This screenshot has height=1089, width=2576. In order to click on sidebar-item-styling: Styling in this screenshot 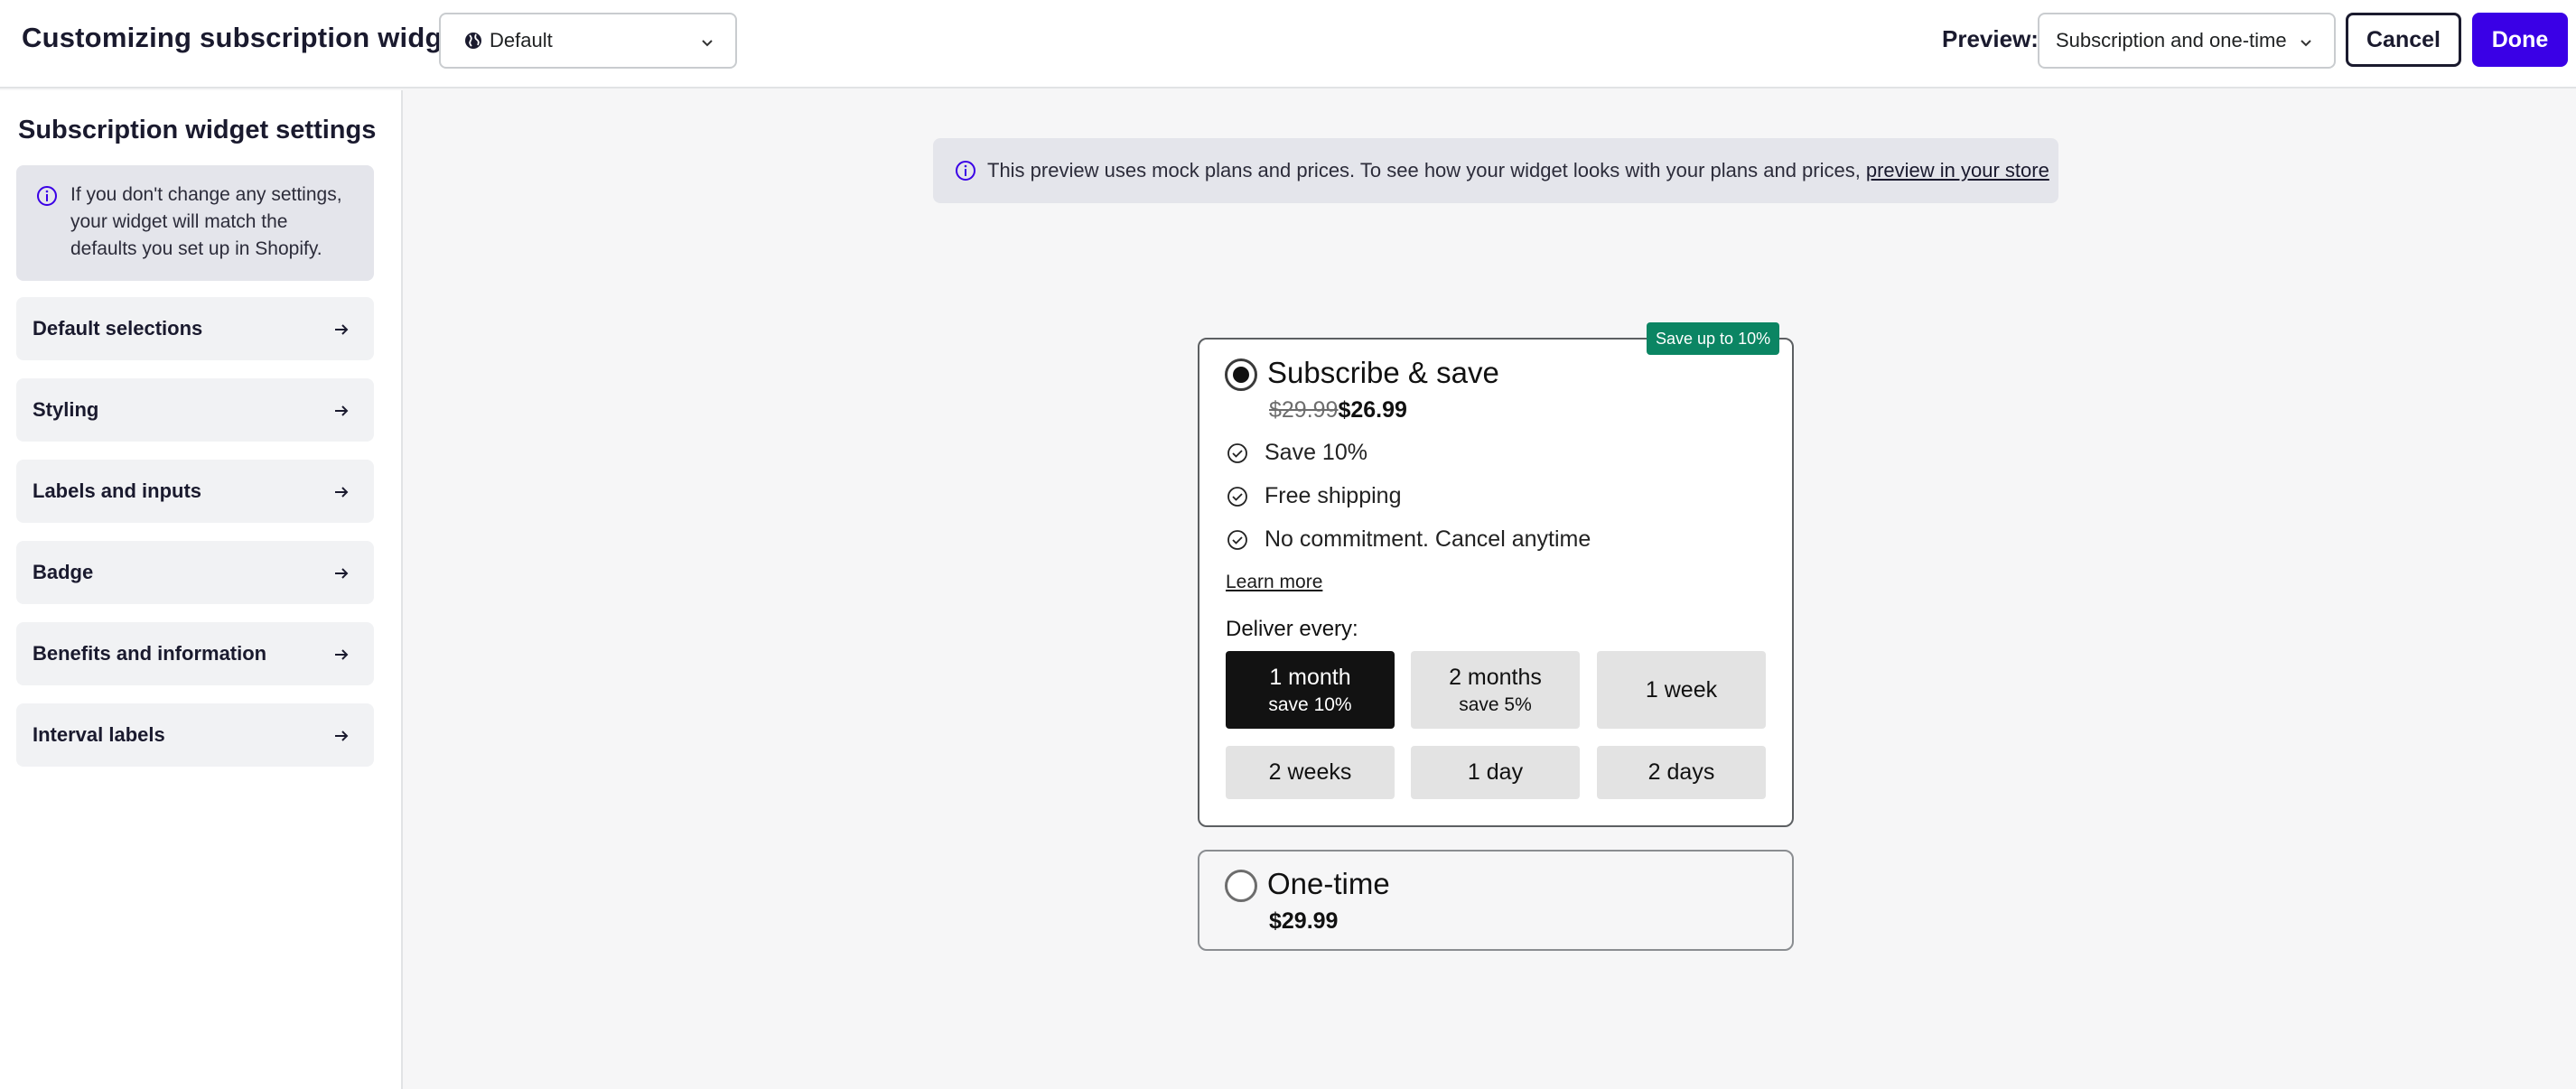, I will do `click(195, 410)`.